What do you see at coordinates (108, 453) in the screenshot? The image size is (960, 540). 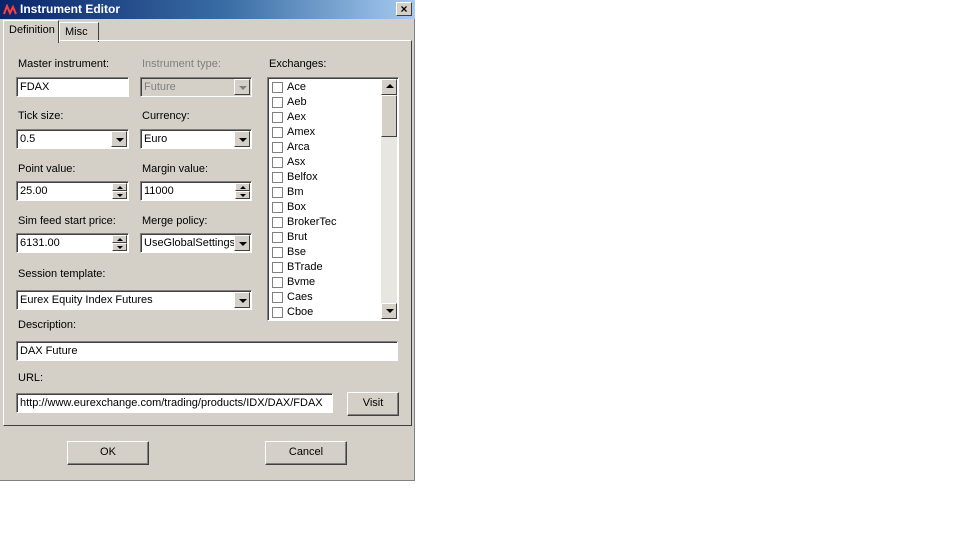 I see `ok-button: OK` at bounding box center [108, 453].